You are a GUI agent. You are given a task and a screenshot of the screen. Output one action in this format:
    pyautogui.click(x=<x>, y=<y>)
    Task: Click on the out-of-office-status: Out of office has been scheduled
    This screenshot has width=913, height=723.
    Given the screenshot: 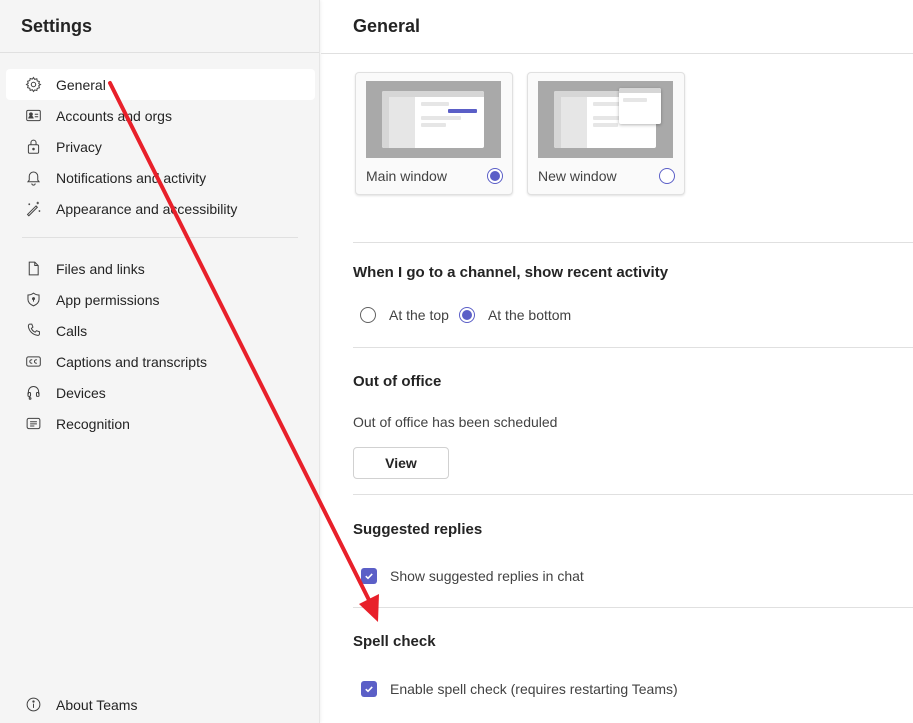 What is the action you would take?
    pyautogui.click(x=455, y=422)
    